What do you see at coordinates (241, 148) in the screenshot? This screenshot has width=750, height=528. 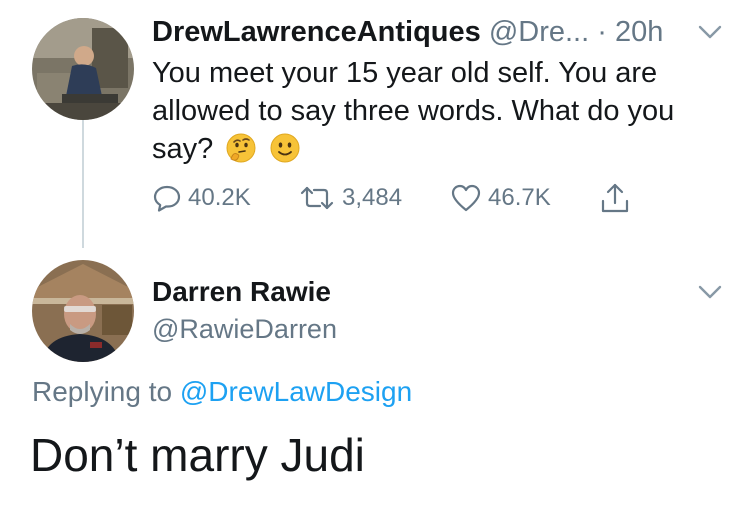 I see `thinking-face-icon` at bounding box center [241, 148].